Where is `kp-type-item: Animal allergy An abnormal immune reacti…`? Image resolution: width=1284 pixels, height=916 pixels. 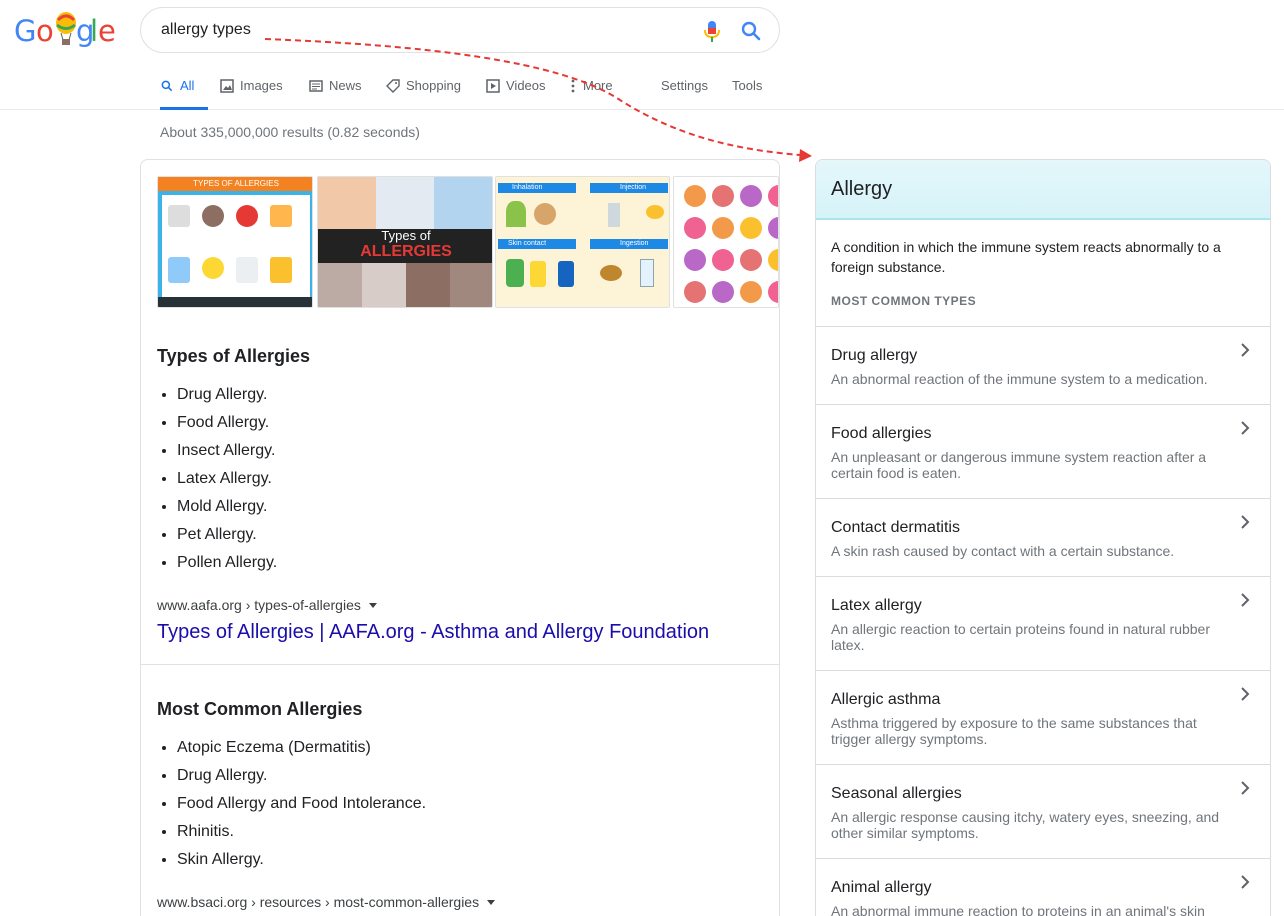
kp-type-item: Animal allergy An abnormal immune reacti… is located at coordinates (1043, 887).